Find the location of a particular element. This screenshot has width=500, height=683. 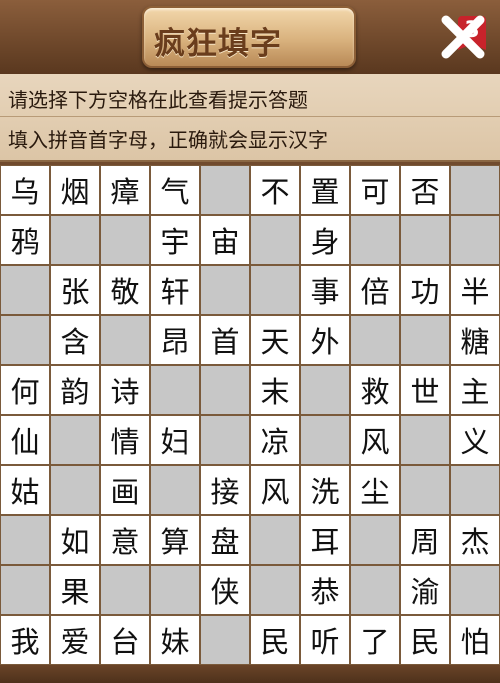

close-icon is located at coordinates (463, 37).